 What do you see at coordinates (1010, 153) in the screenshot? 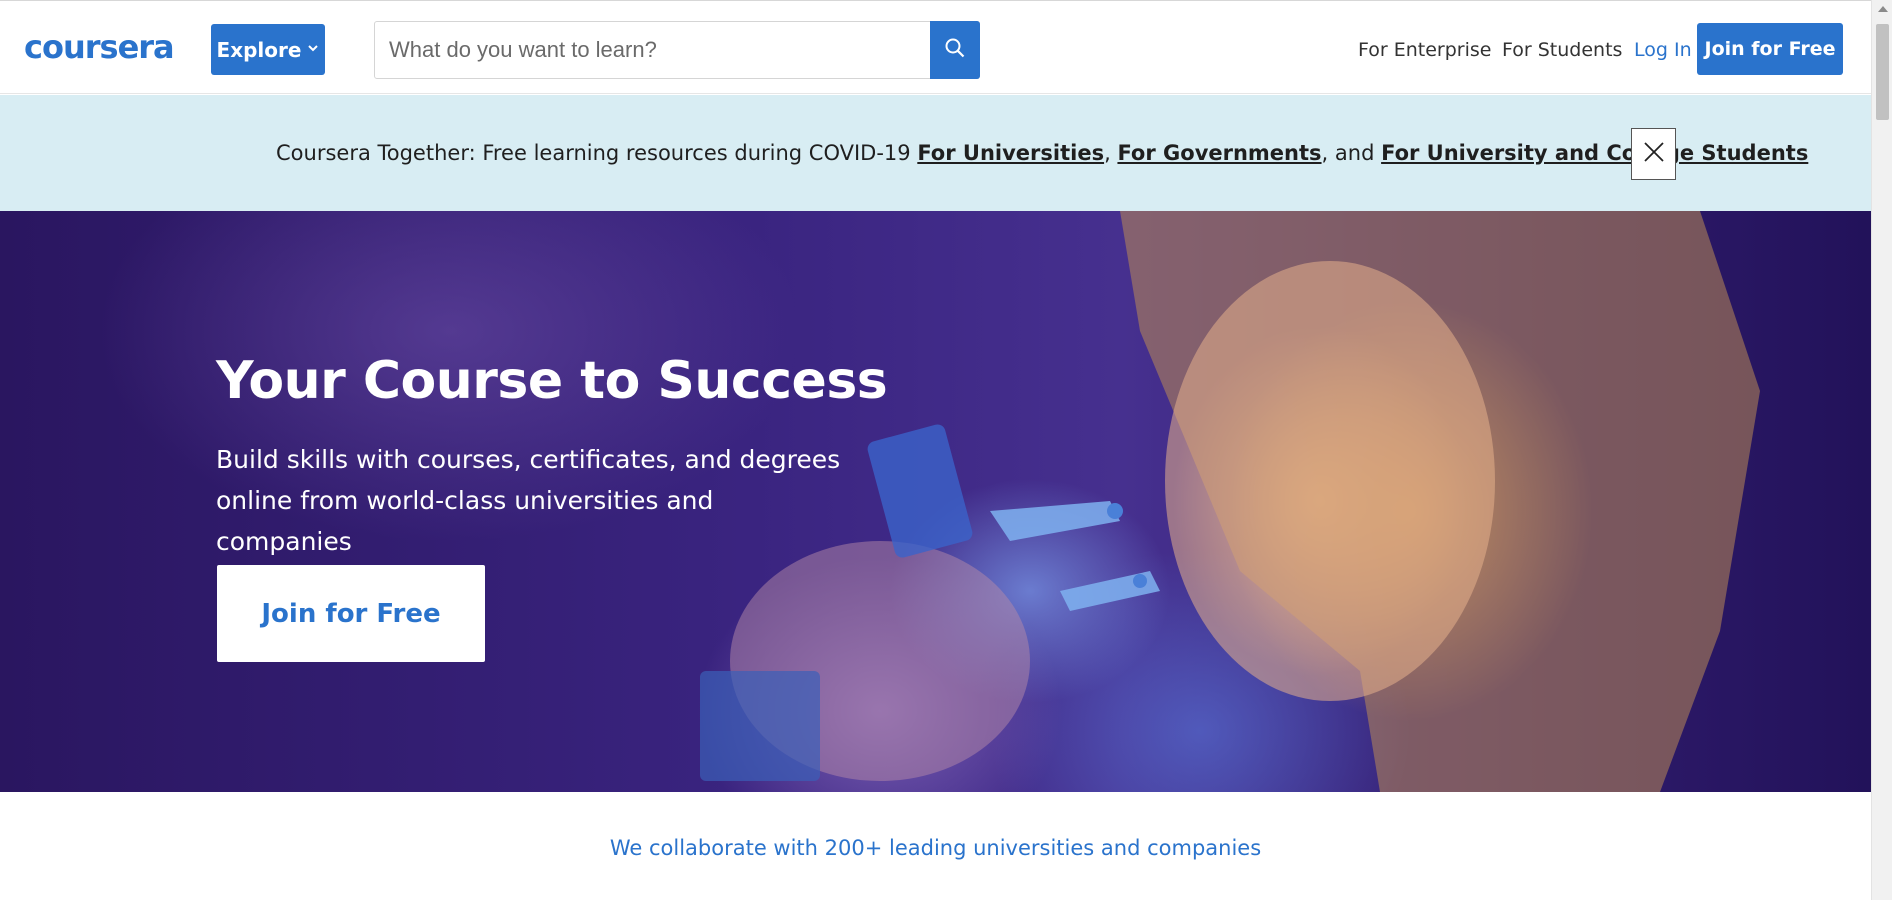
I see `for-universities-link: For Universities` at bounding box center [1010, 153].